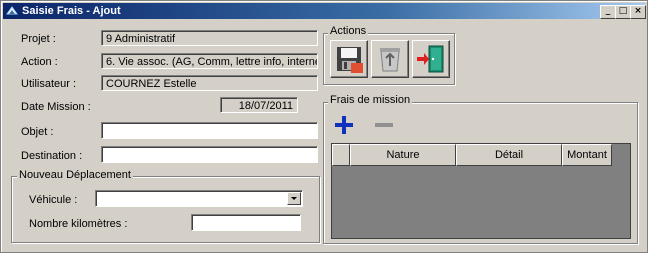 The width and height of the screenshot is (650, 255). I want to click on row-header-corner, so click(341, 155).